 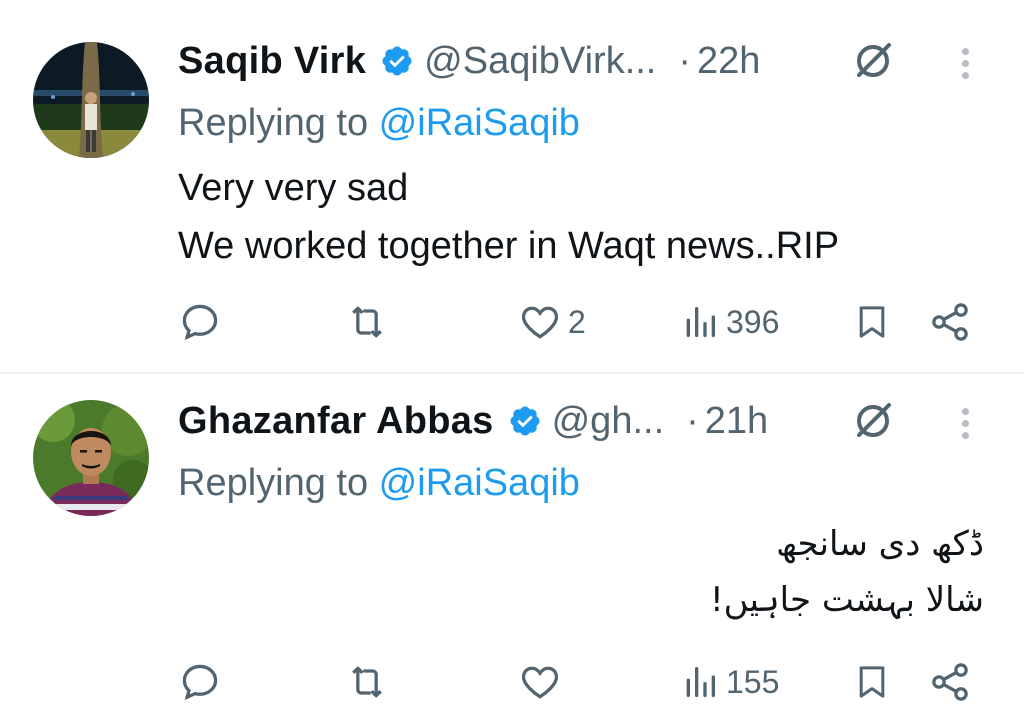 What do you see at coordinates (880, 544) in the screenshot?
I see `tweet-text-line: ڈکھ دی سانجھ` at bounding box center [880, 544].